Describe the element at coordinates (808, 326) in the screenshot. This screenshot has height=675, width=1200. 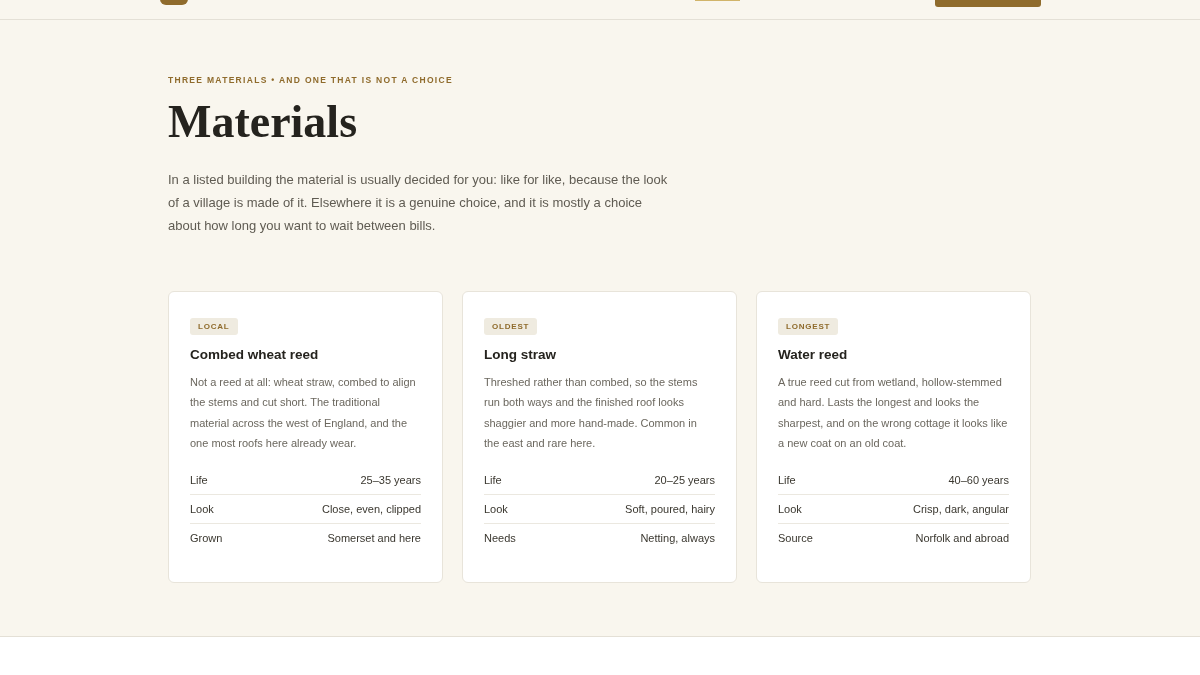
I see `card-tag: LONGEST` at that location.